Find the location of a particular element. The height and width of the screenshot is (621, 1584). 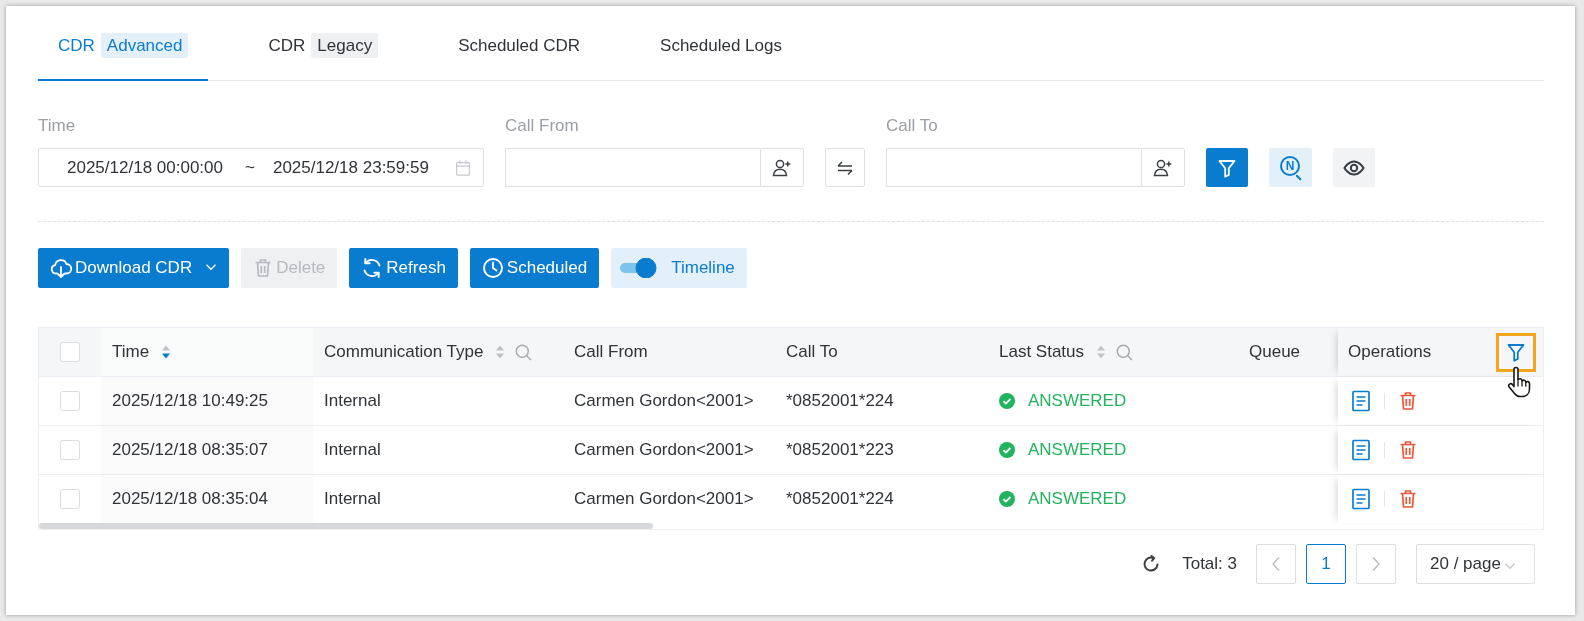

column-header: Call To is located at coordinates (812, 352).